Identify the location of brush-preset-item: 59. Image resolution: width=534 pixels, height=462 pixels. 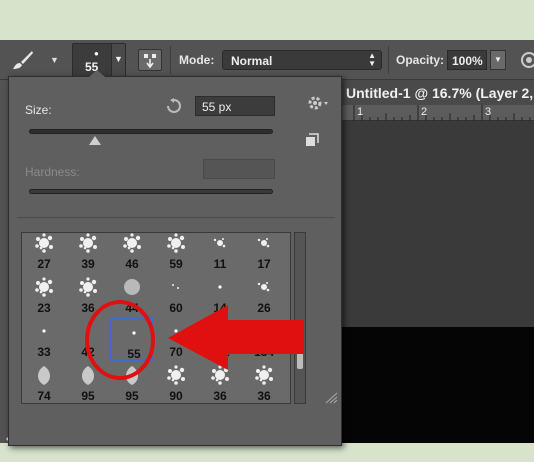
(176, 253).